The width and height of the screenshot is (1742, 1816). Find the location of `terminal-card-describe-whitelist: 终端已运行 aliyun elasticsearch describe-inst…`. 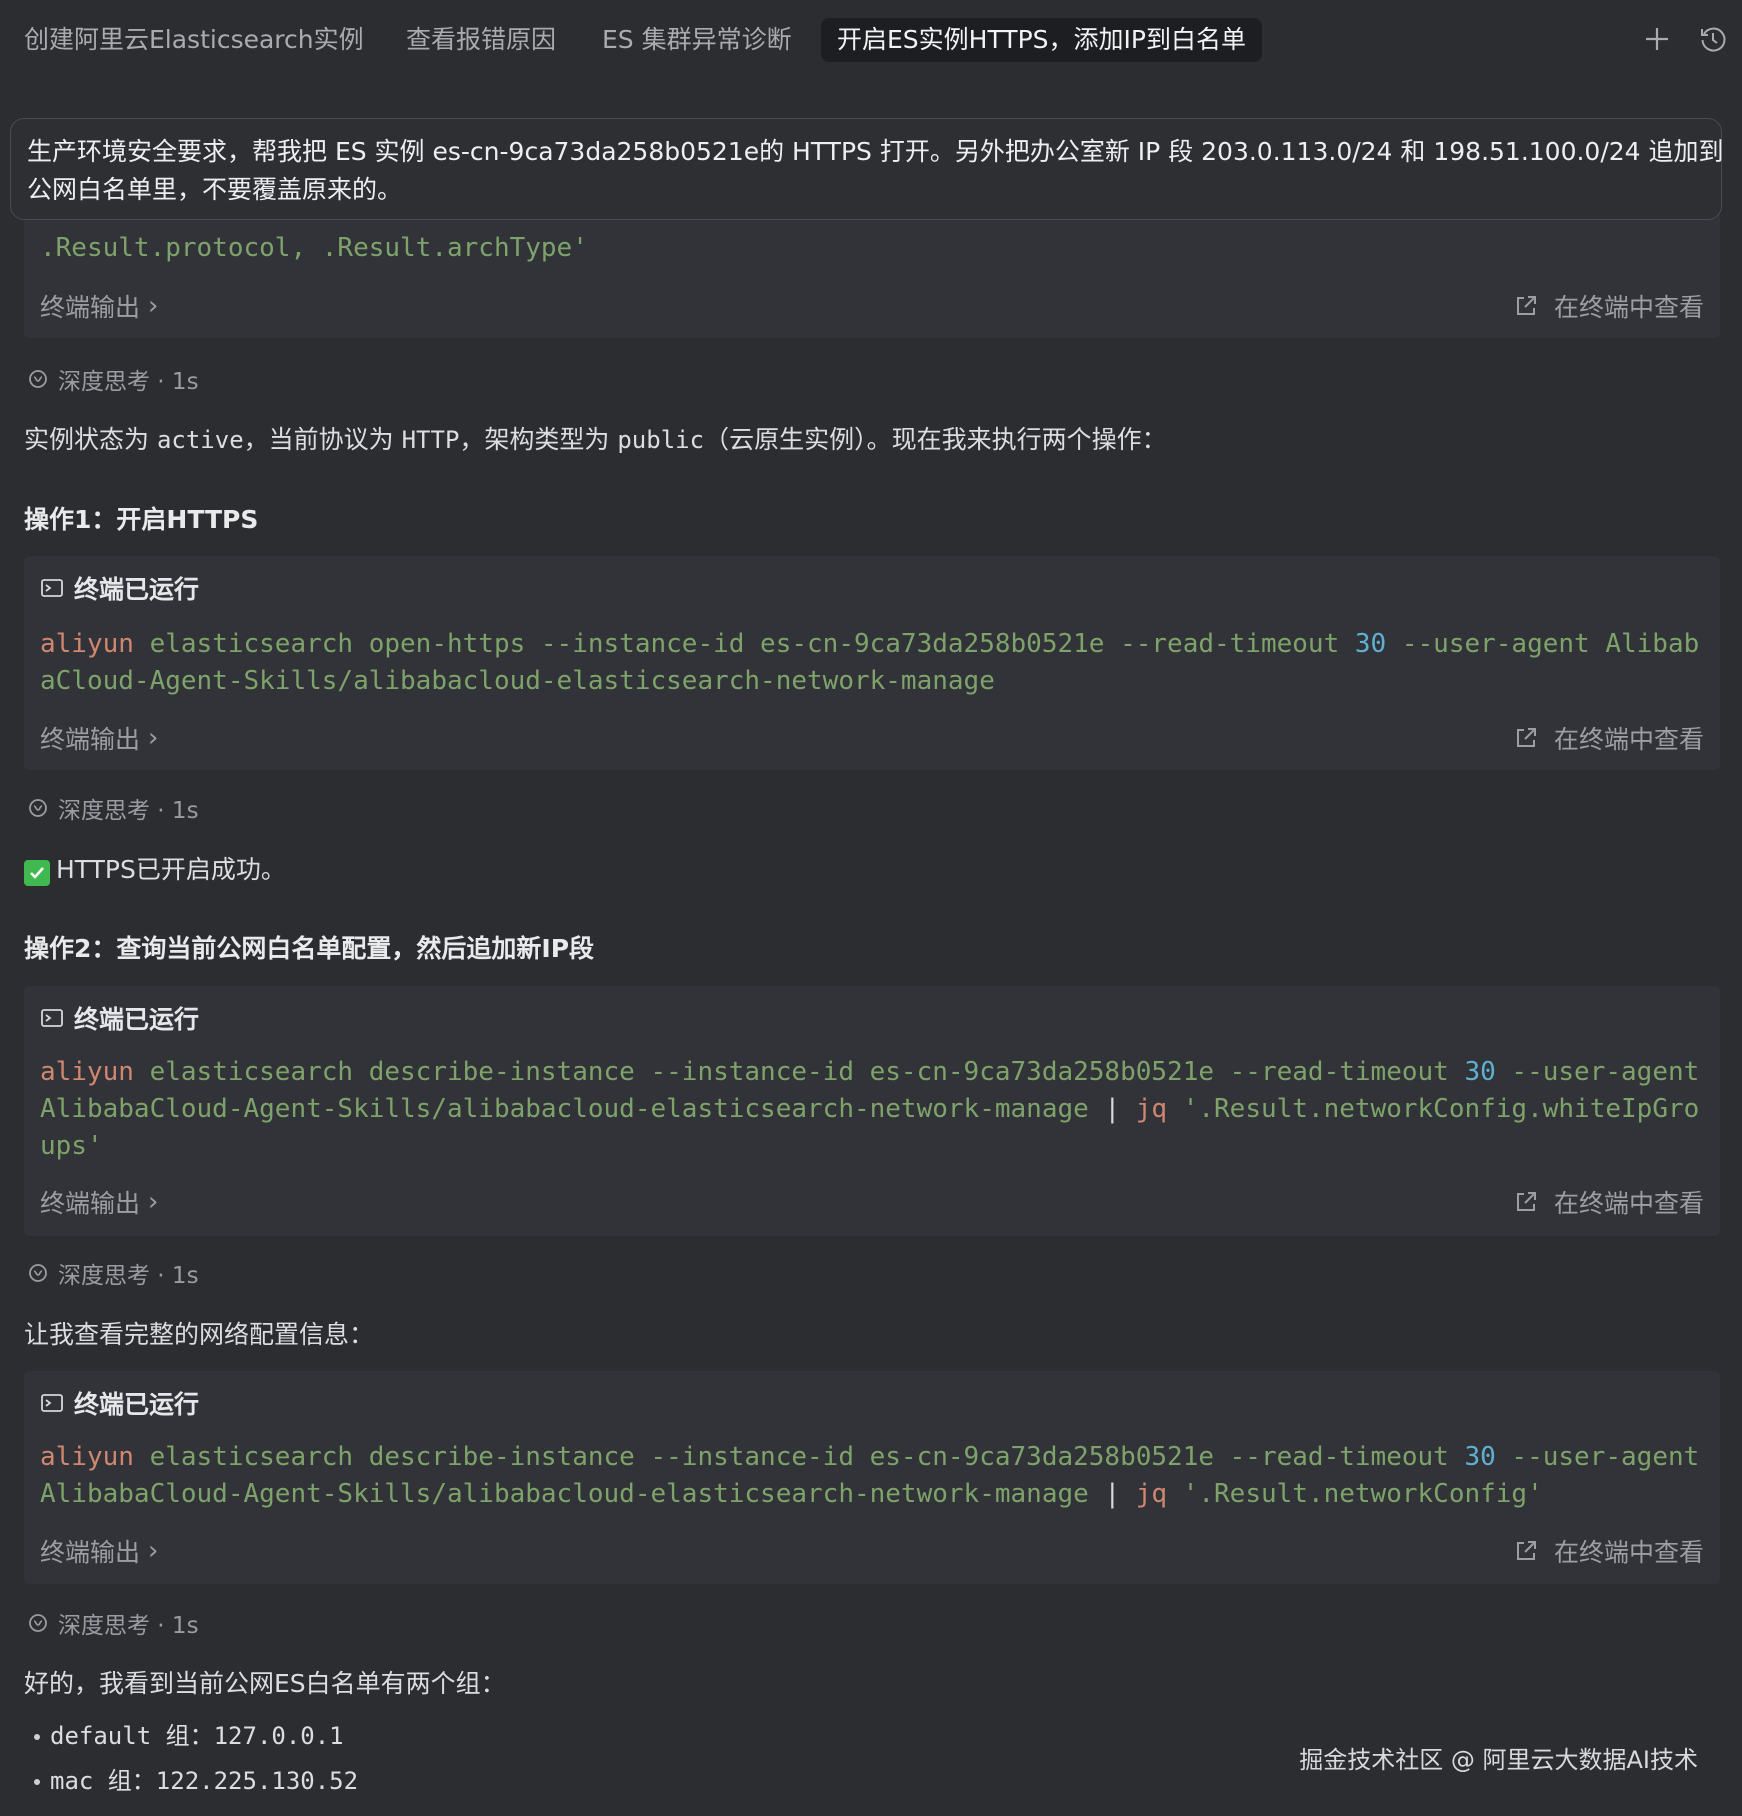

terminal-card-describe-whitelist: 终端已运行 aliyun elasticsearch describe-inst… is located at coordinates (872, 1111).